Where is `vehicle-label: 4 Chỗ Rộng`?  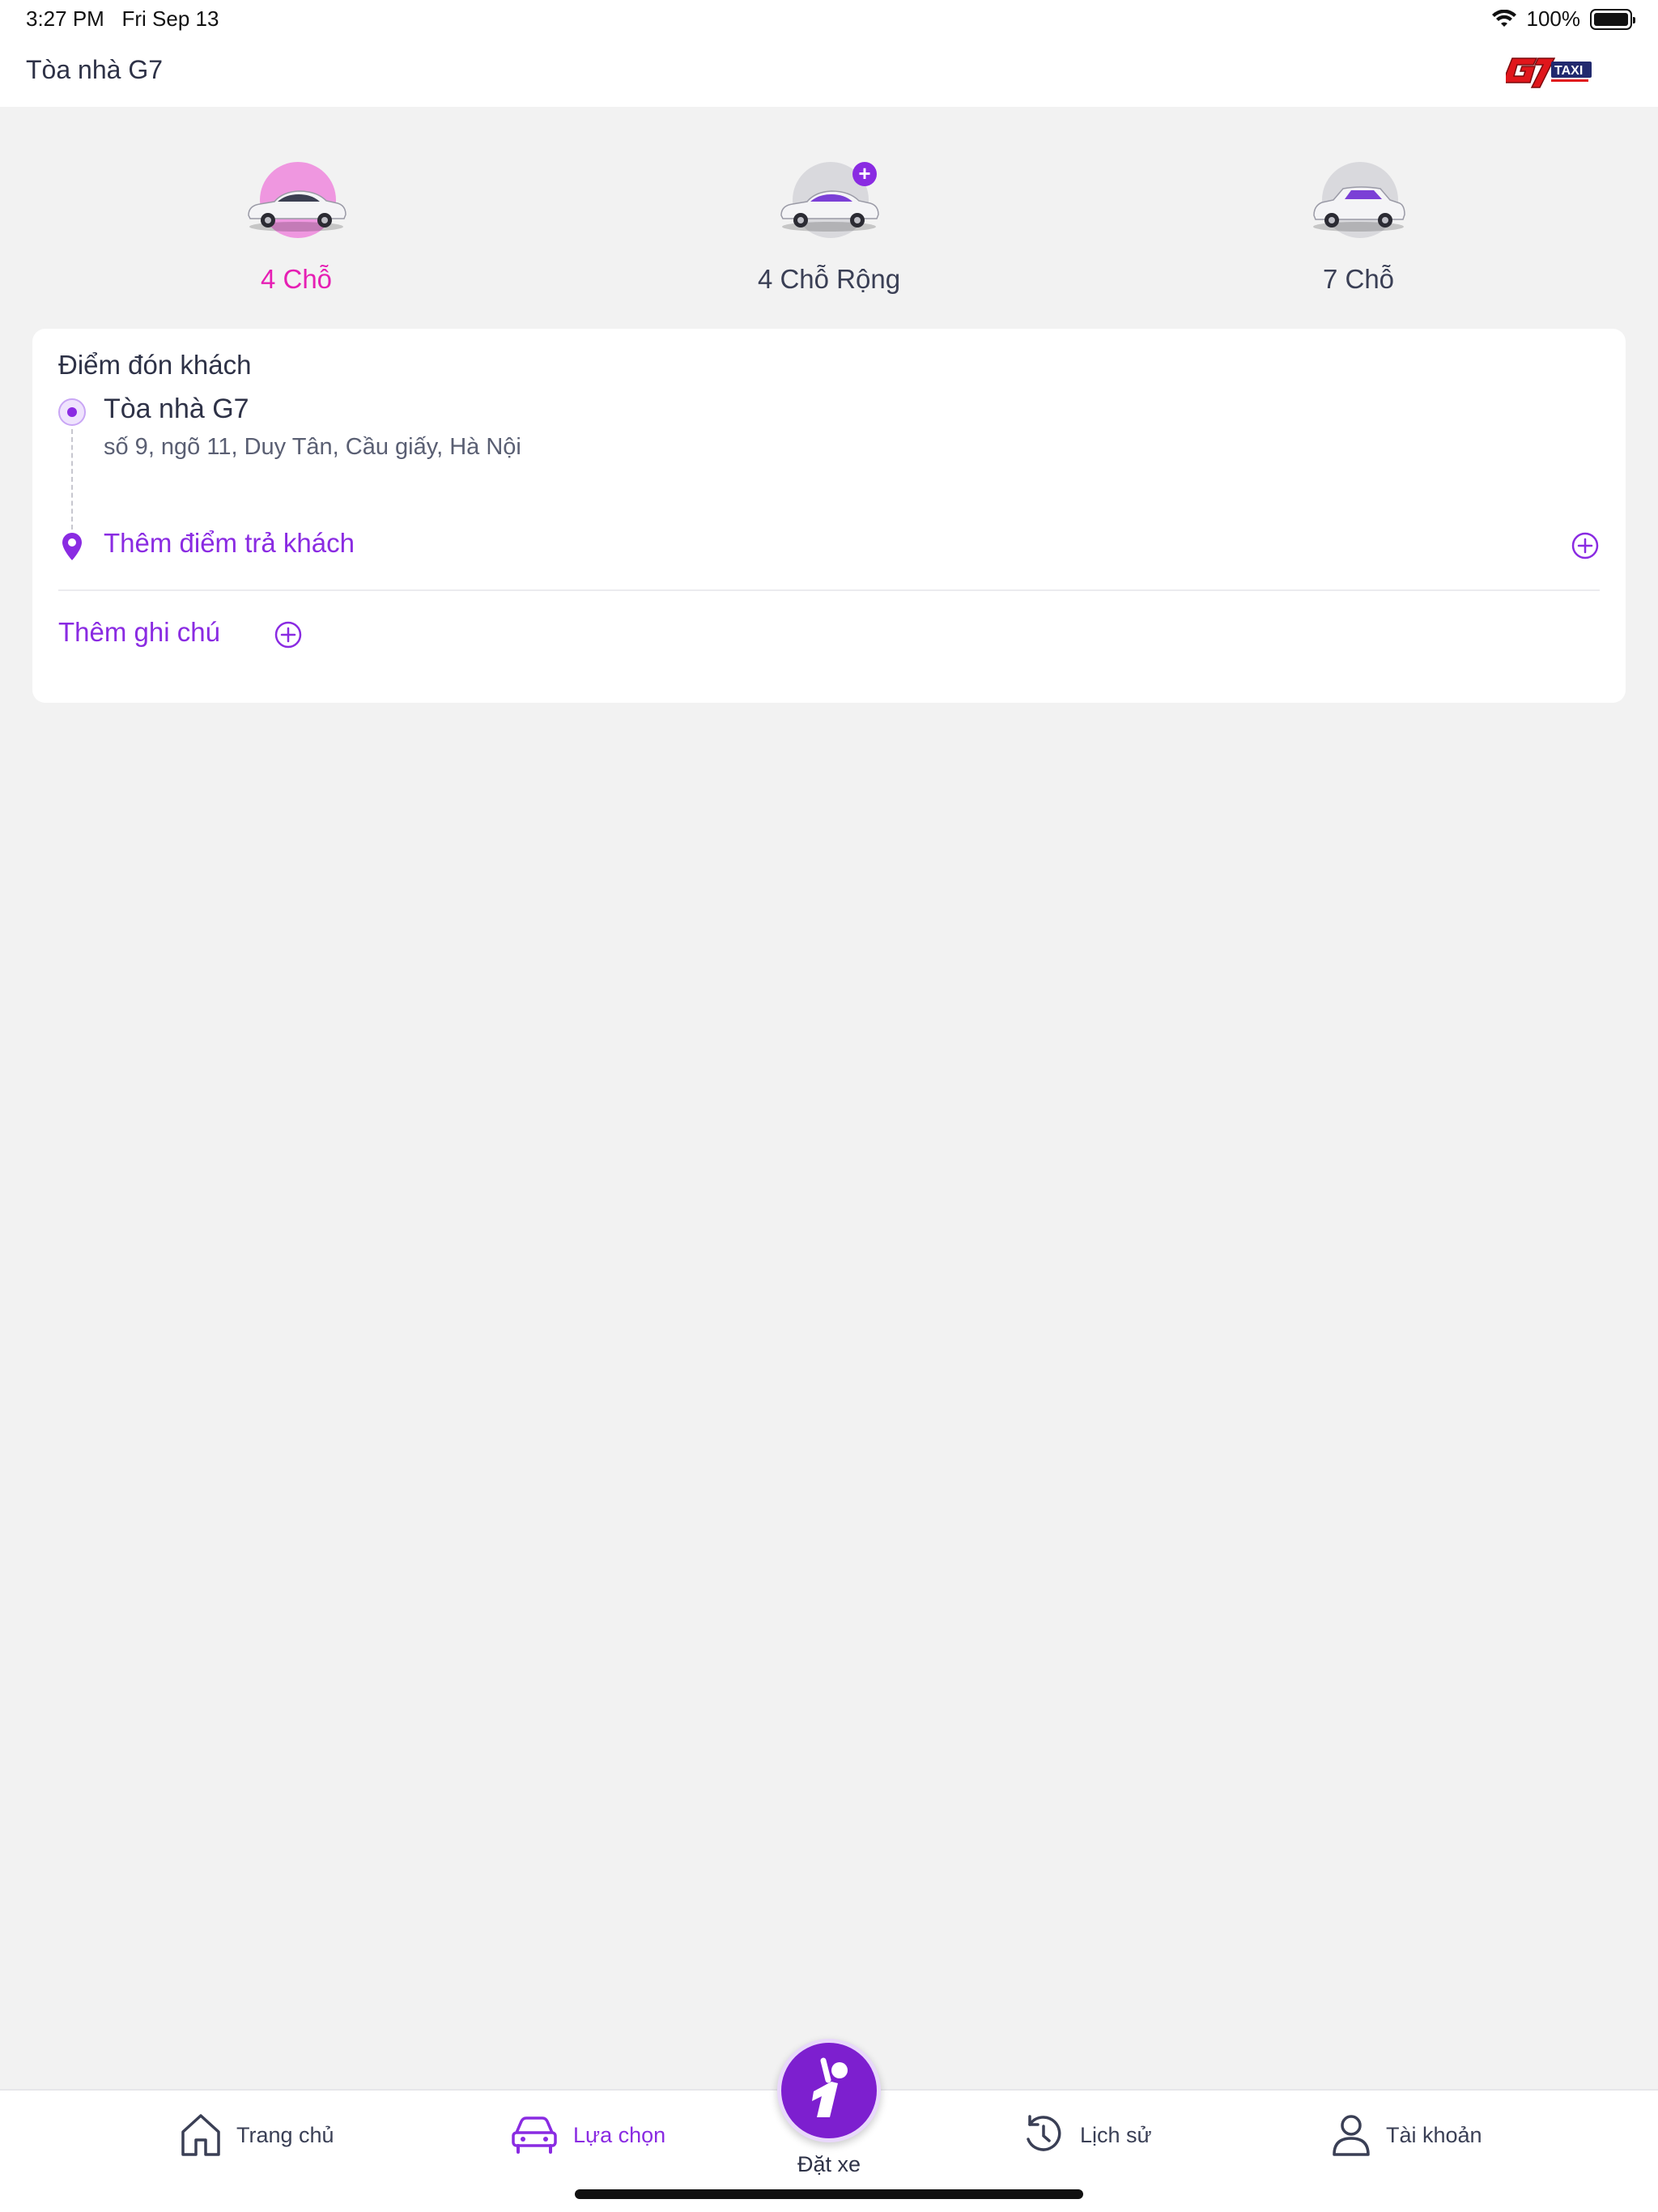
vehicle-label: 4 Chỗ Rộng is located at coordinates (829, 279).